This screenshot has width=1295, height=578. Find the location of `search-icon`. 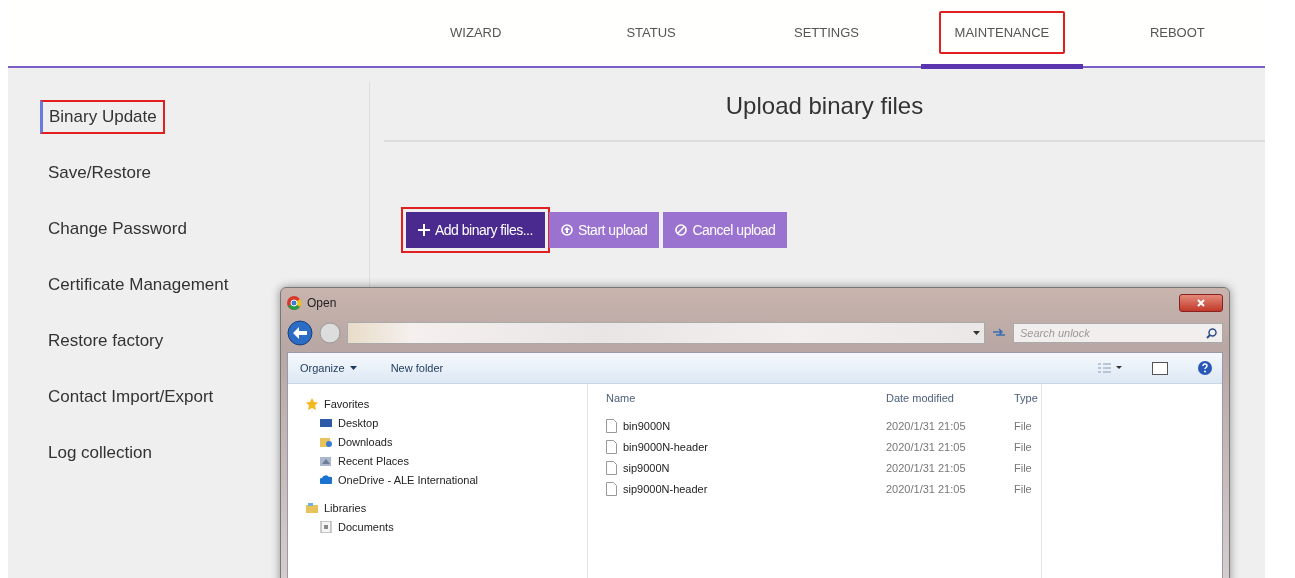

search-icon is located at coordinates (1211, 333).